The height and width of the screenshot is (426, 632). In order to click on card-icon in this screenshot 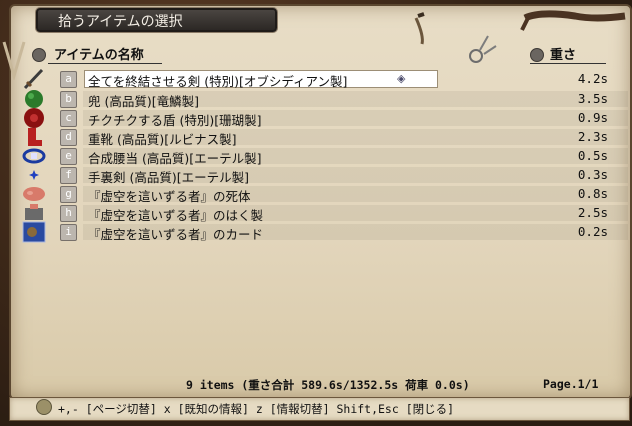, I will do `click(34, 232)`.